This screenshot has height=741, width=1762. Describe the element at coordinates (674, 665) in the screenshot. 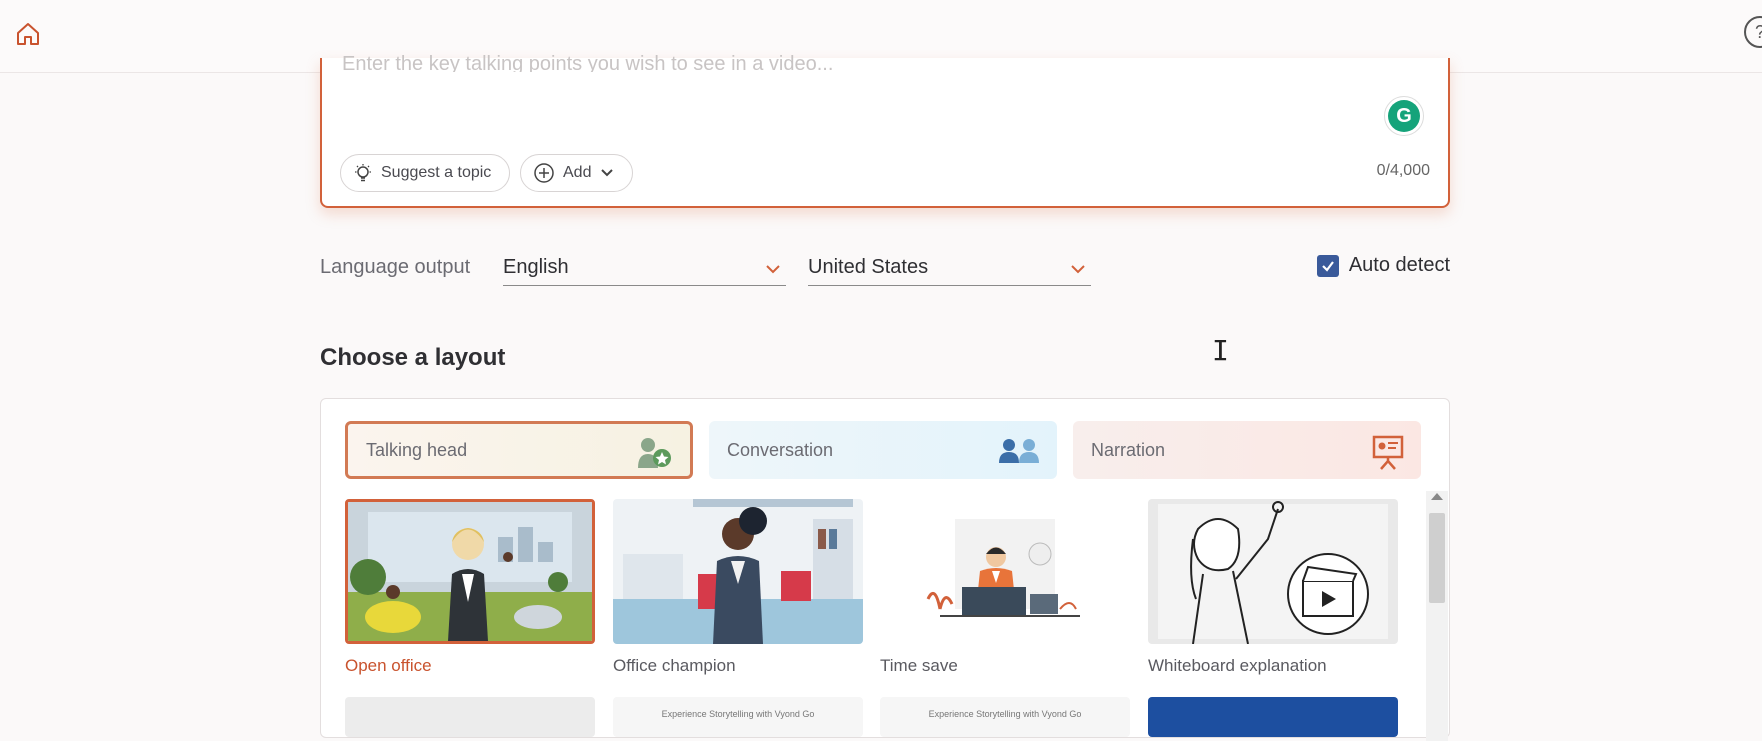

I see `card-label: Office champion` at that location.